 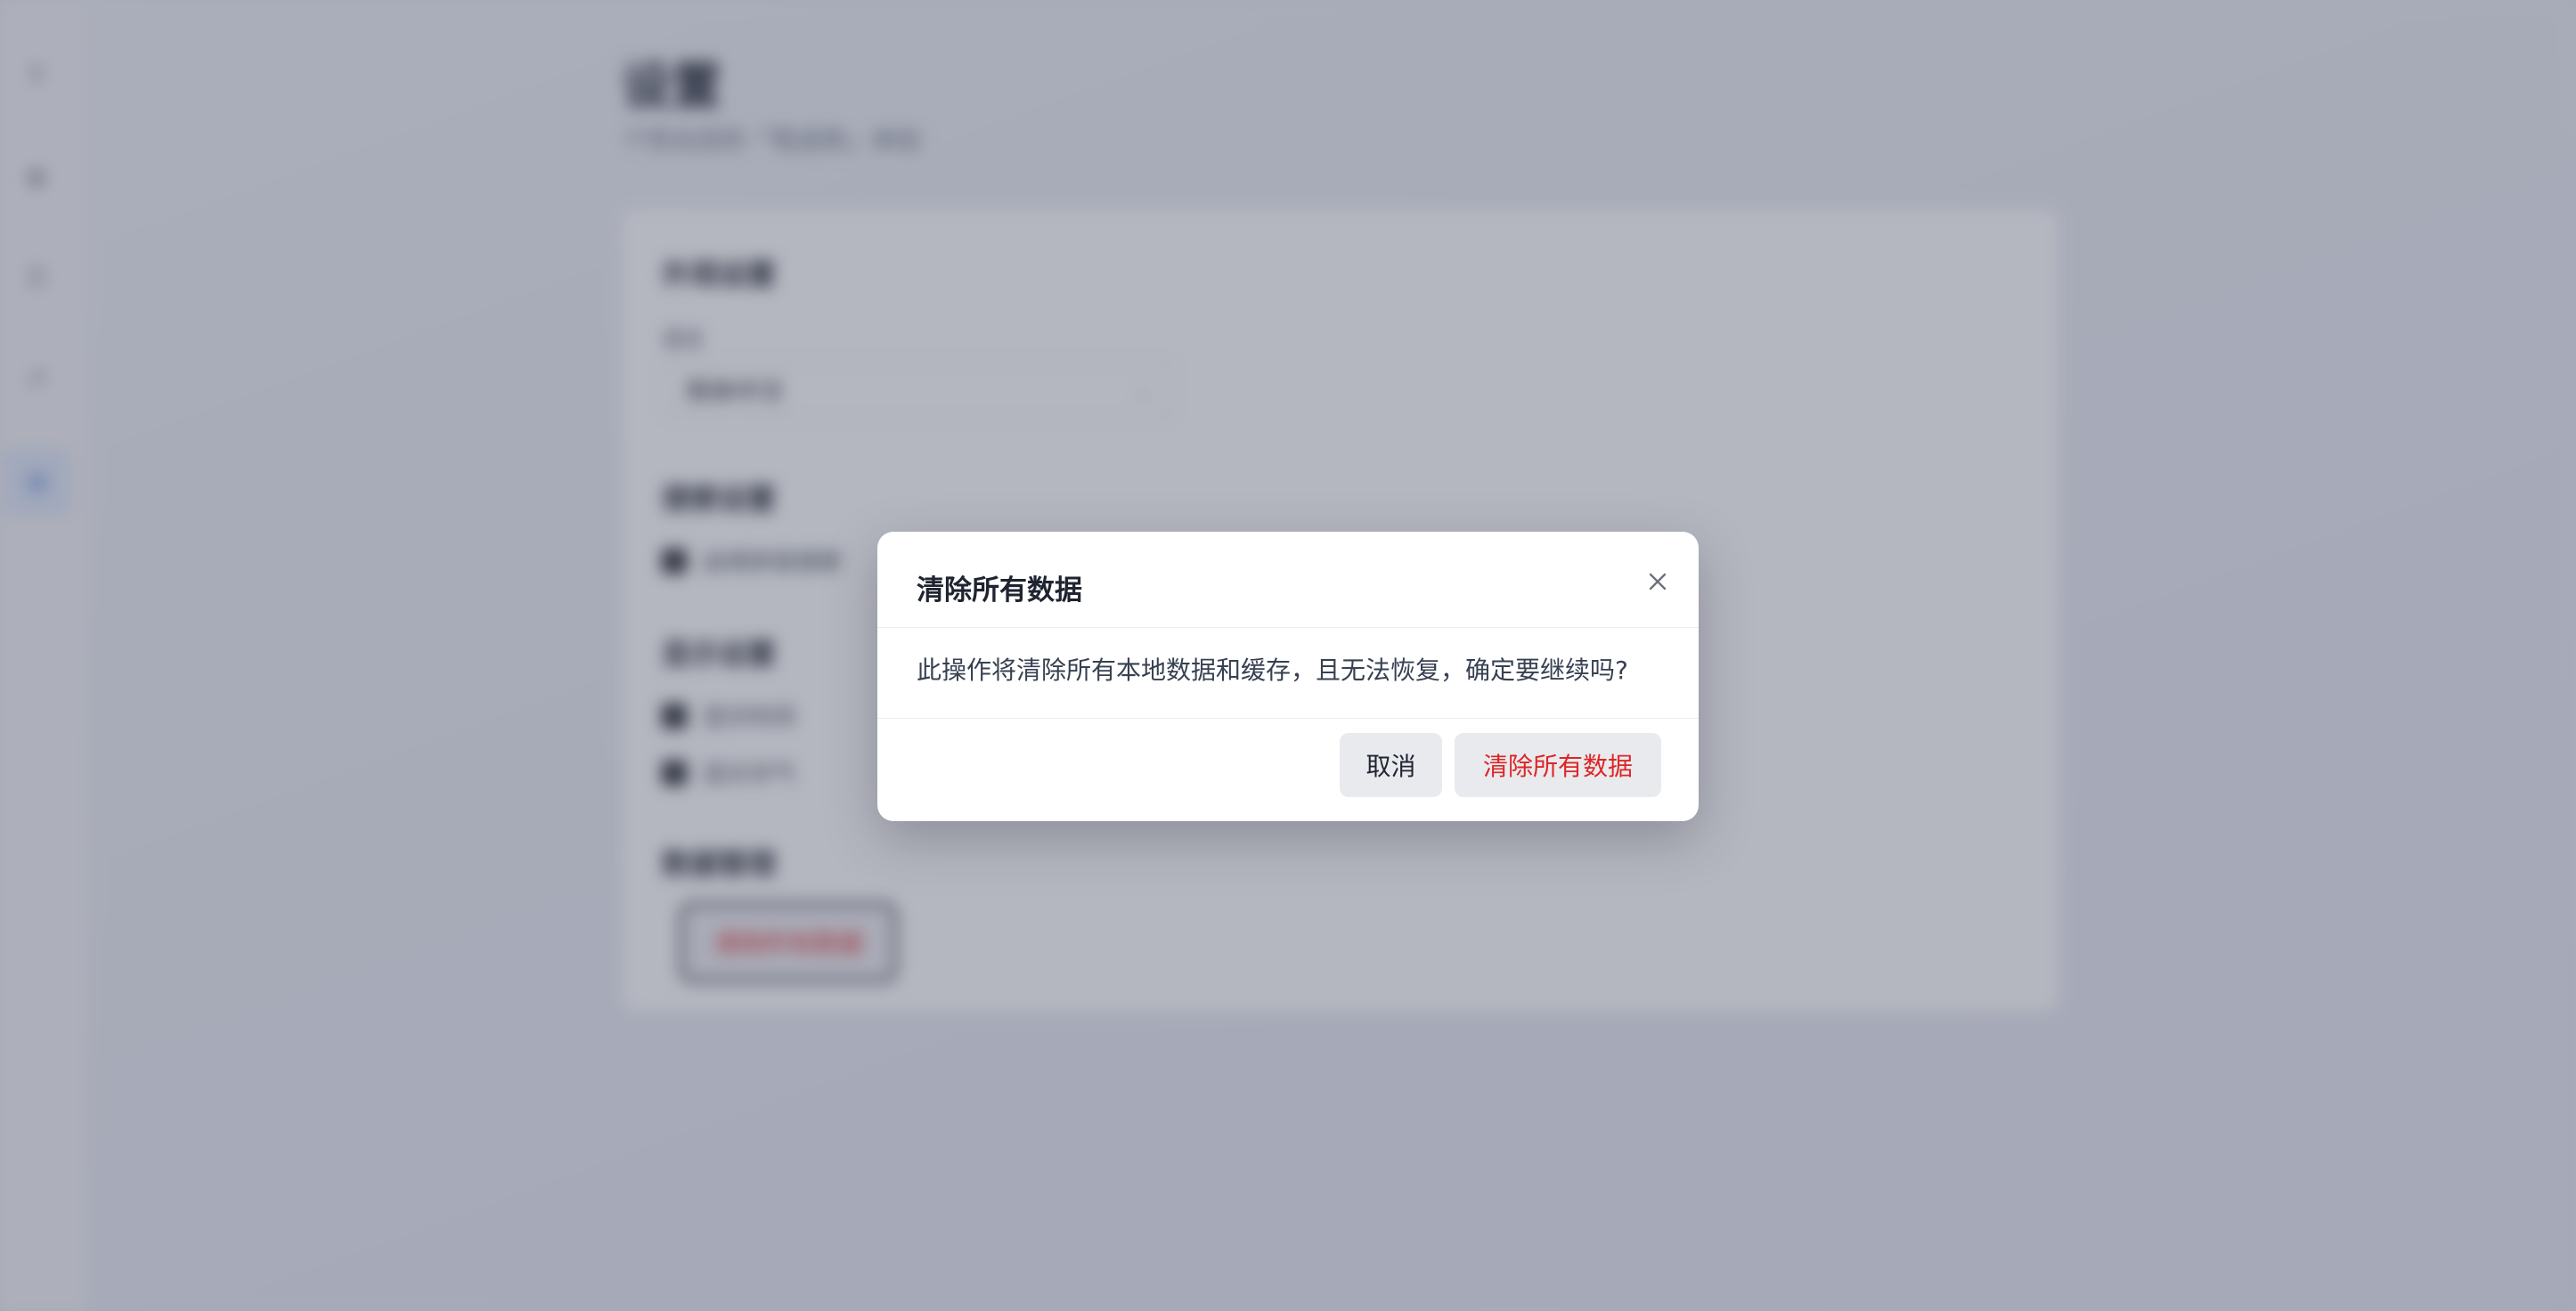 I want to click on close-icon, so click(x=1658, y=581).